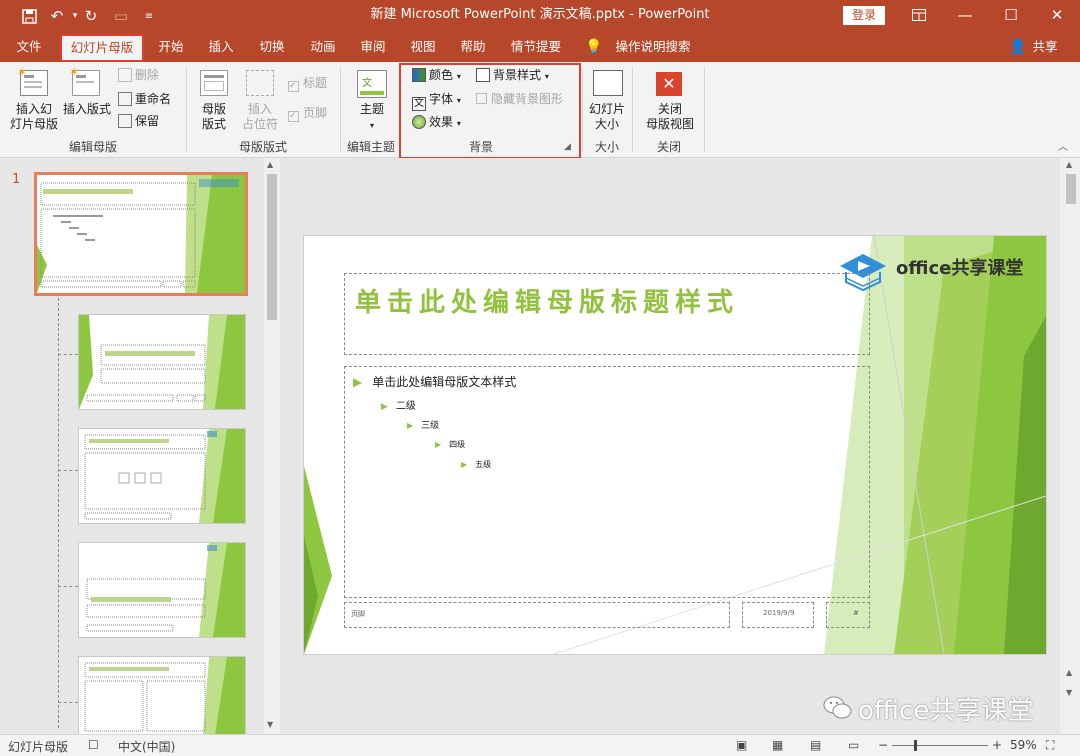 The width and height of the screenshot is (1080, 756). I want to click on background-group-highlight, so click(490, 111).